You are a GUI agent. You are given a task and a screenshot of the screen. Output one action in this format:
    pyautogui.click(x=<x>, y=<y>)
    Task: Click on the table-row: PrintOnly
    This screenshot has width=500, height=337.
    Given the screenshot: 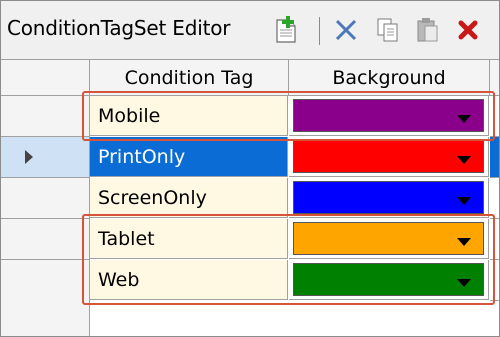 What is the action you would take?
    pyautogui.click(x=250, y=157)
    